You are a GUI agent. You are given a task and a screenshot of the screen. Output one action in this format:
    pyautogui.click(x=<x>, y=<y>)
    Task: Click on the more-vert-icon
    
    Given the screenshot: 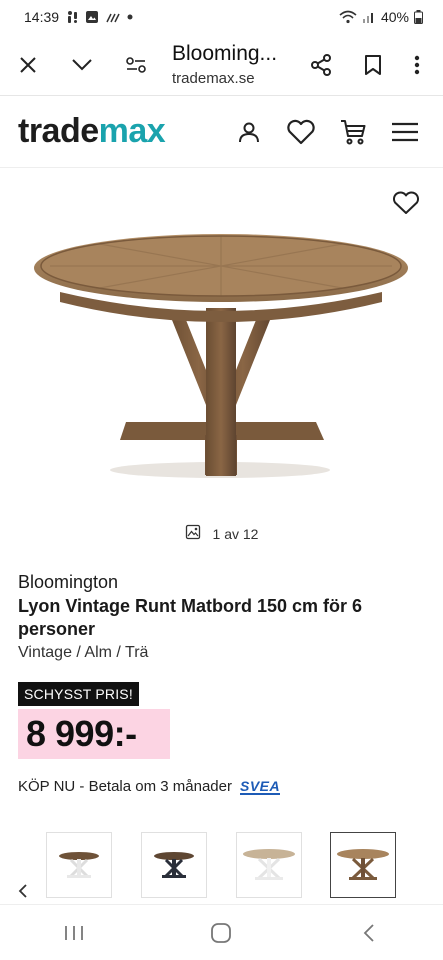 What is the action you would take?
    pyautogui.click(x=417, y=65)
    